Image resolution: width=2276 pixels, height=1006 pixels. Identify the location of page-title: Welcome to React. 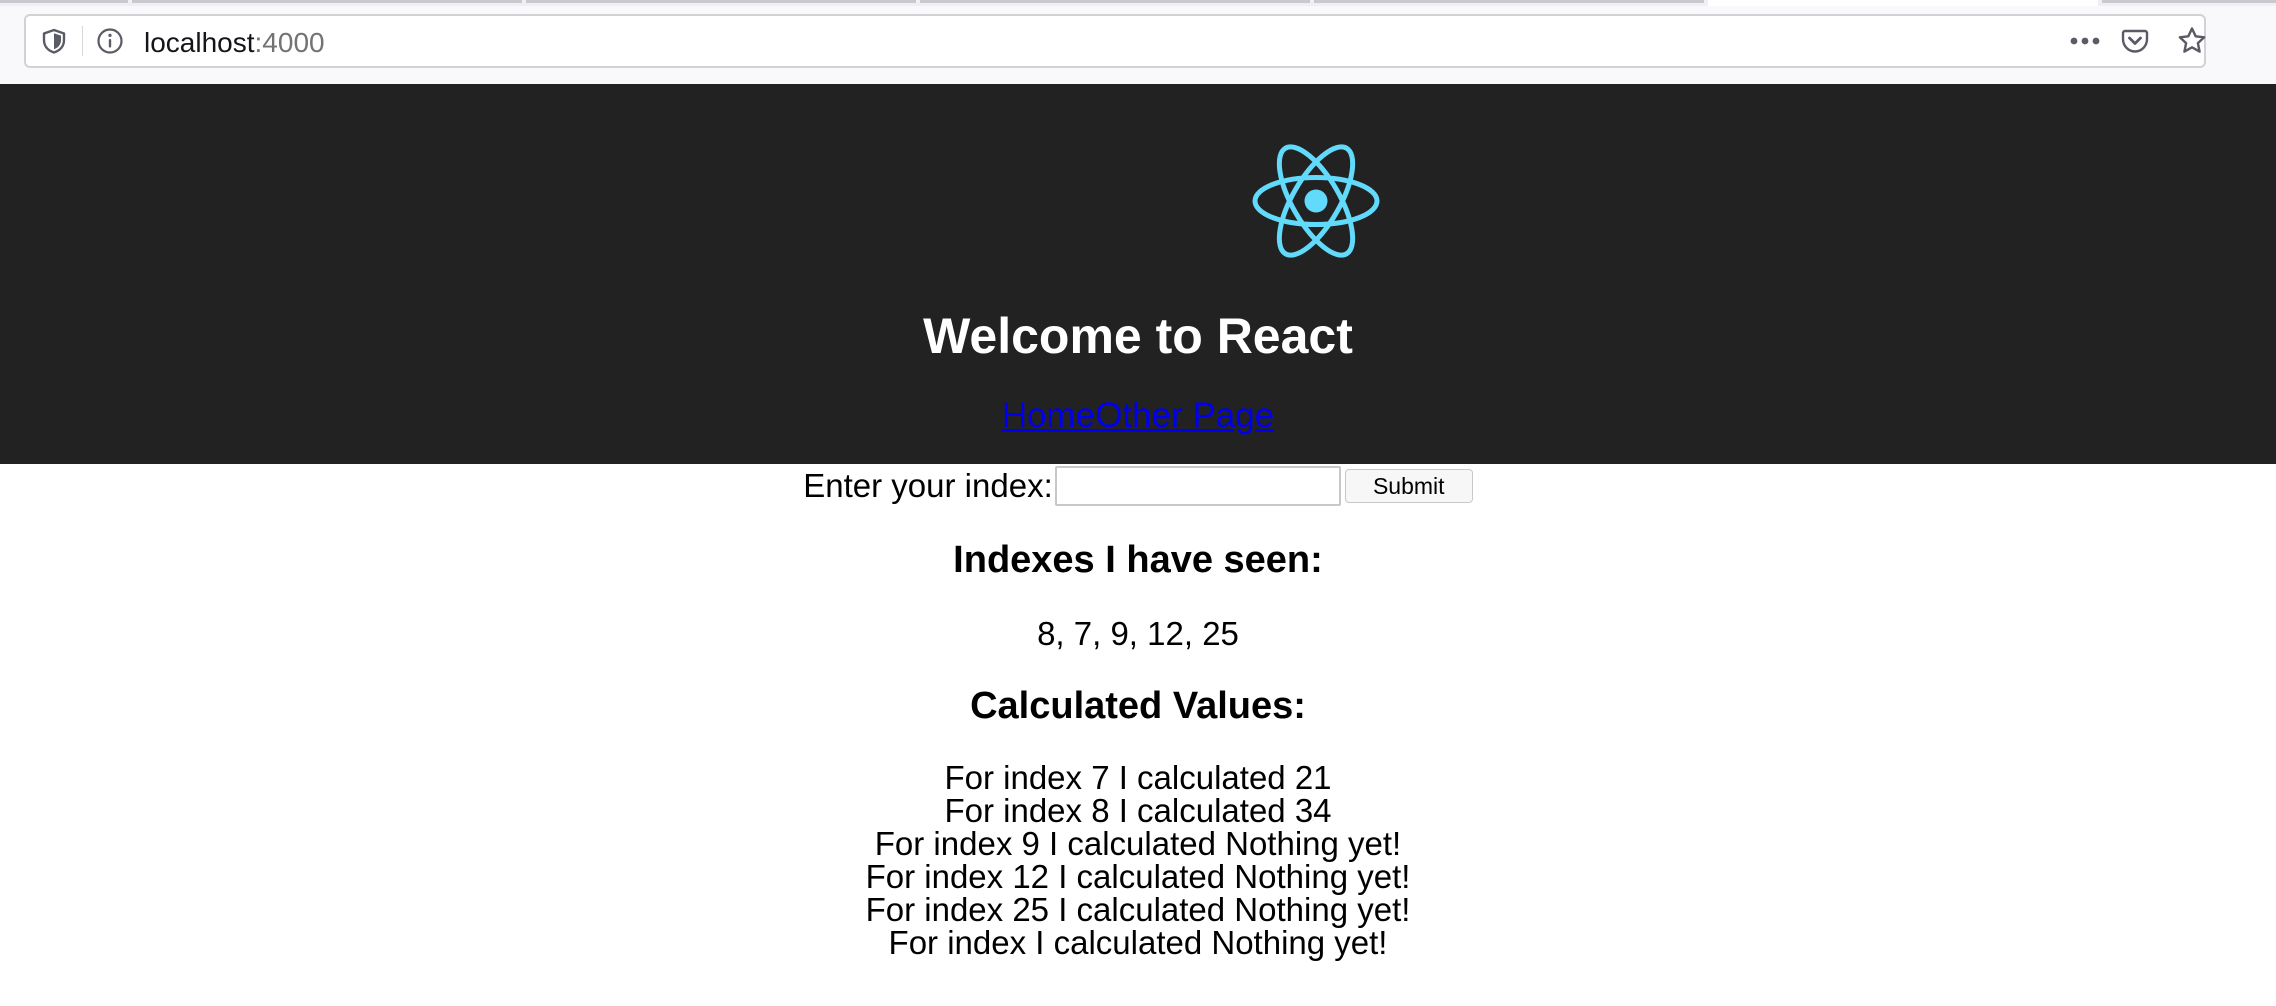
(1138, 336).